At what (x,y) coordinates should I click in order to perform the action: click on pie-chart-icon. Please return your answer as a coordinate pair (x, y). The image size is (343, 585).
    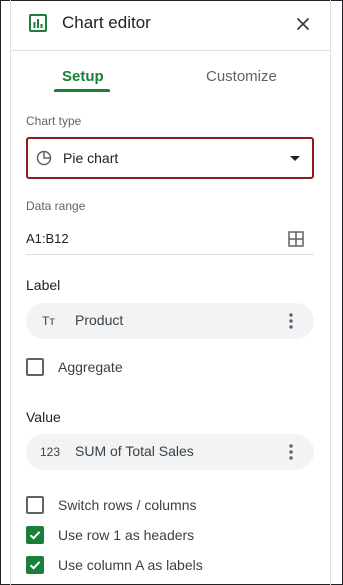
    Looking at the image, I should click on (44, 158).